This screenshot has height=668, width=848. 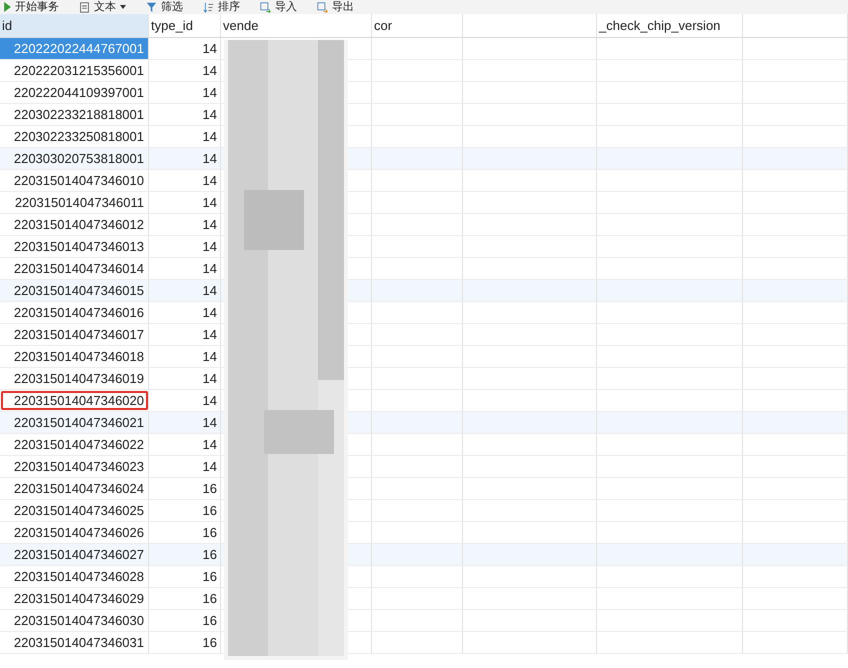 I want to click on toolbar-button: 导出, so click(x=335, y=7).